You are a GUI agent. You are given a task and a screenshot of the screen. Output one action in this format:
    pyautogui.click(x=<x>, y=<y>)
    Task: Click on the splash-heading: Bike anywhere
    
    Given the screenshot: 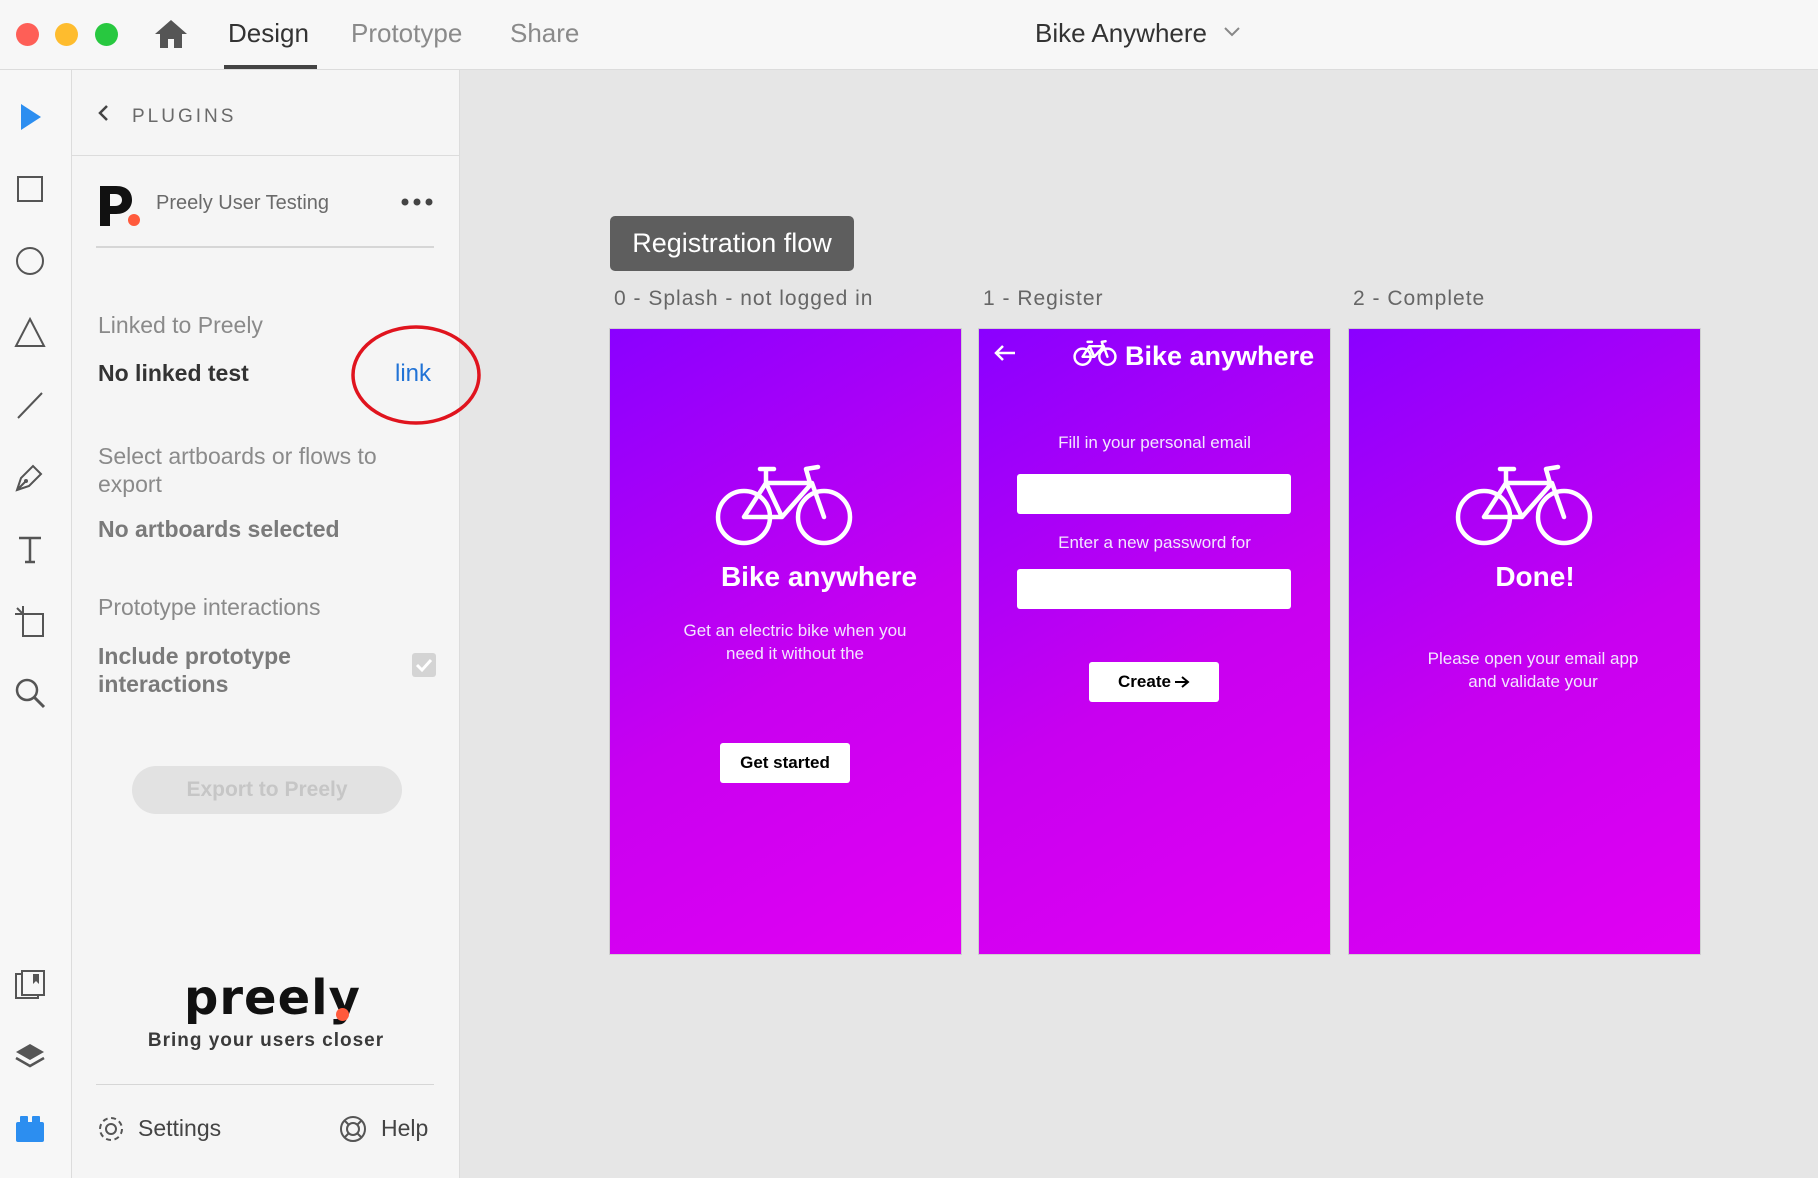 What is the action you would take?
    pyautogui.click(x=819, y=576)
    